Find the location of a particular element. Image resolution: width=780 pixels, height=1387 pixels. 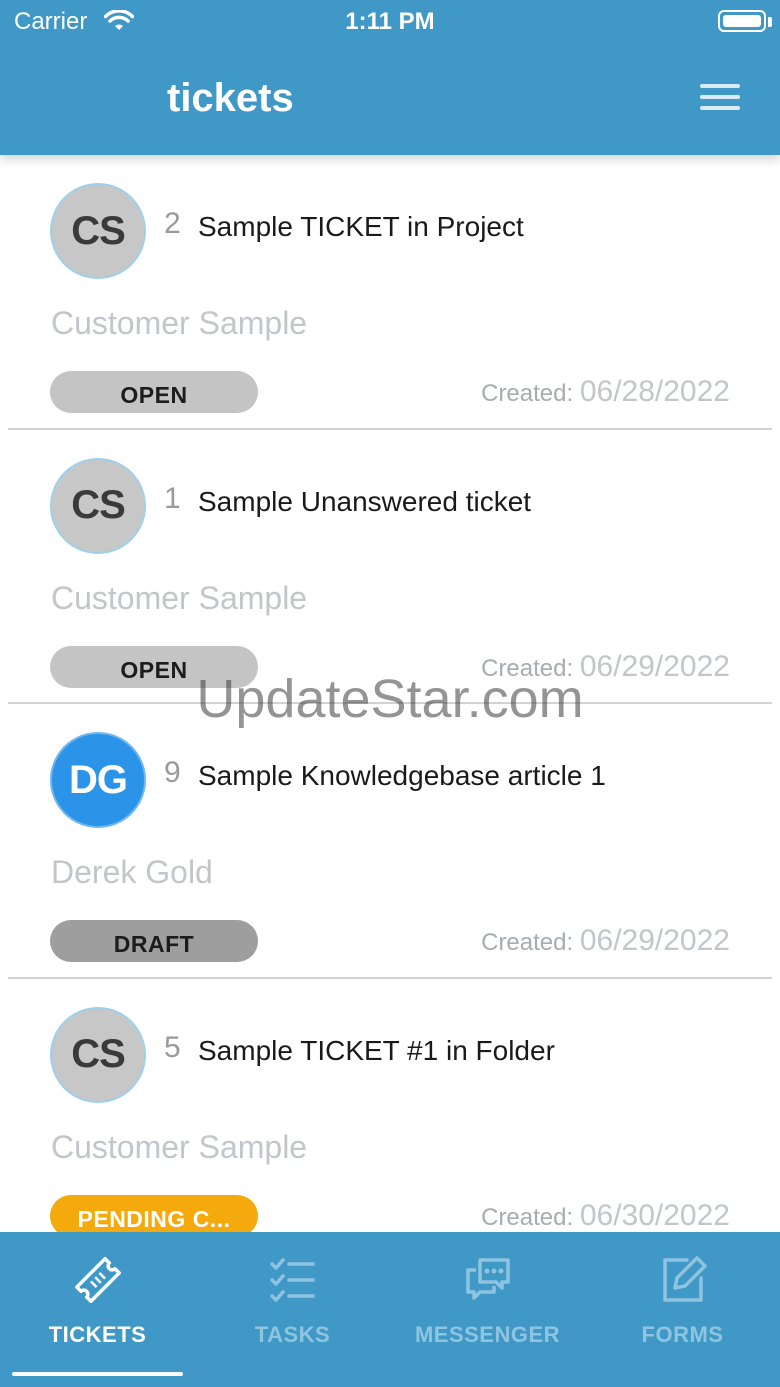

created-date-value: 06/30/2022 is located at coordinates (654, 1215).